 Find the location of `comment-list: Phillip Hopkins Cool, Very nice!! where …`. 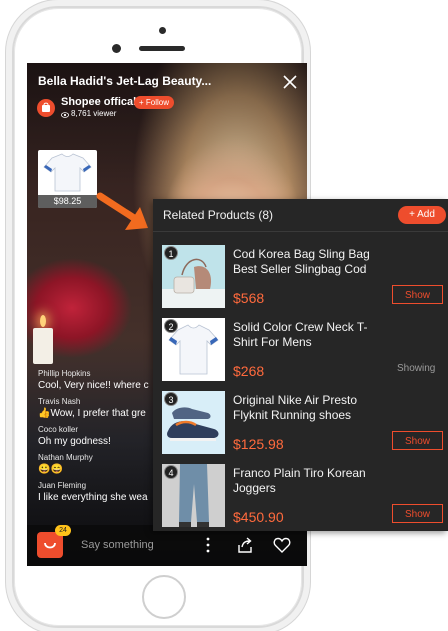

comment-list: Phillip Hopkins Cool, Very nice!! where … is located at coordinates (98, 438).